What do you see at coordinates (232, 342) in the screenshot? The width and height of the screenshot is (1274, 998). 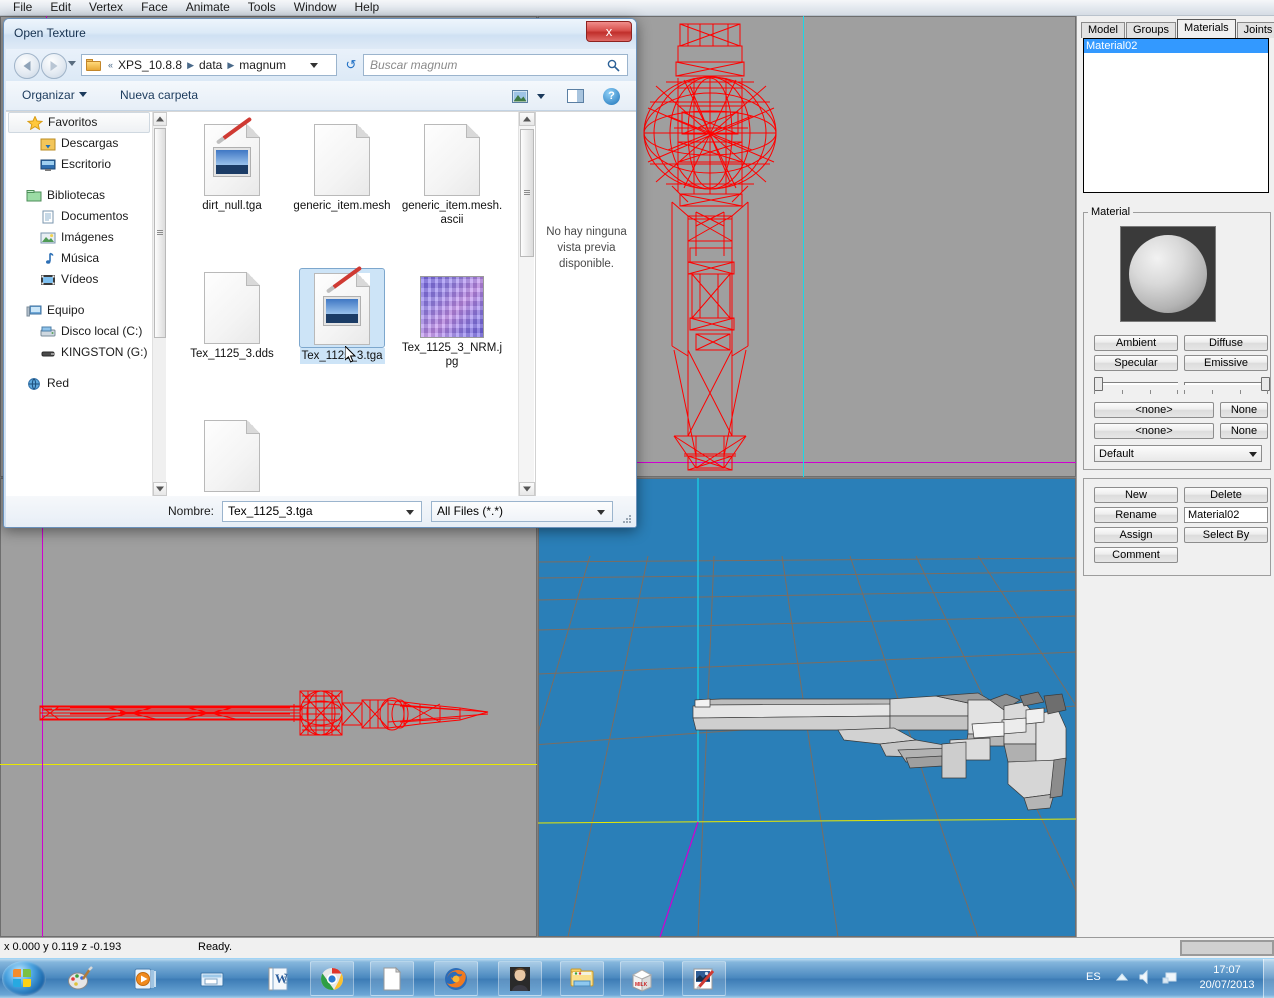 I see `file-item: Tex_1125_3.dds` at bounding box center [232, 342].